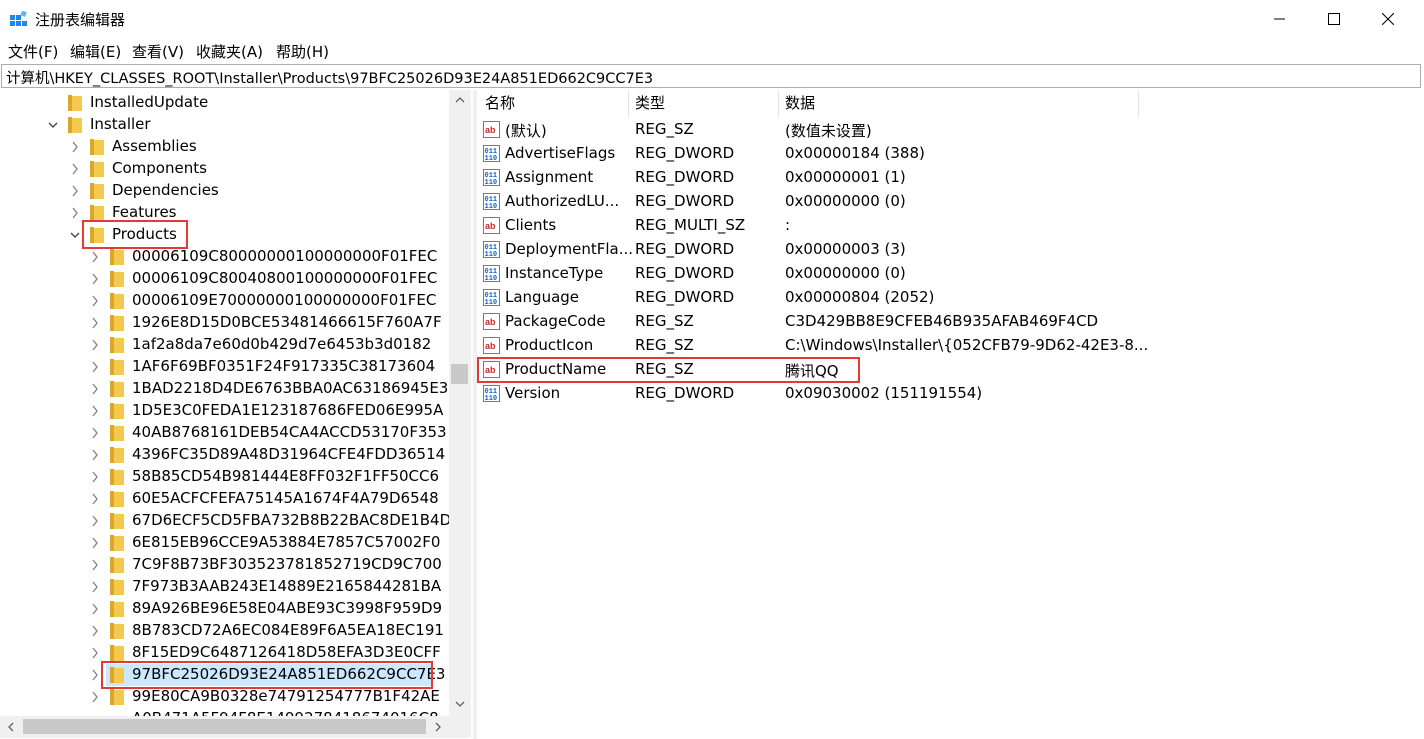  Describe the element at coordinates (224, 587) in the screenshot. I see `tree-item: 7F973B3AAB243E14889E2165844281BA` at that location.